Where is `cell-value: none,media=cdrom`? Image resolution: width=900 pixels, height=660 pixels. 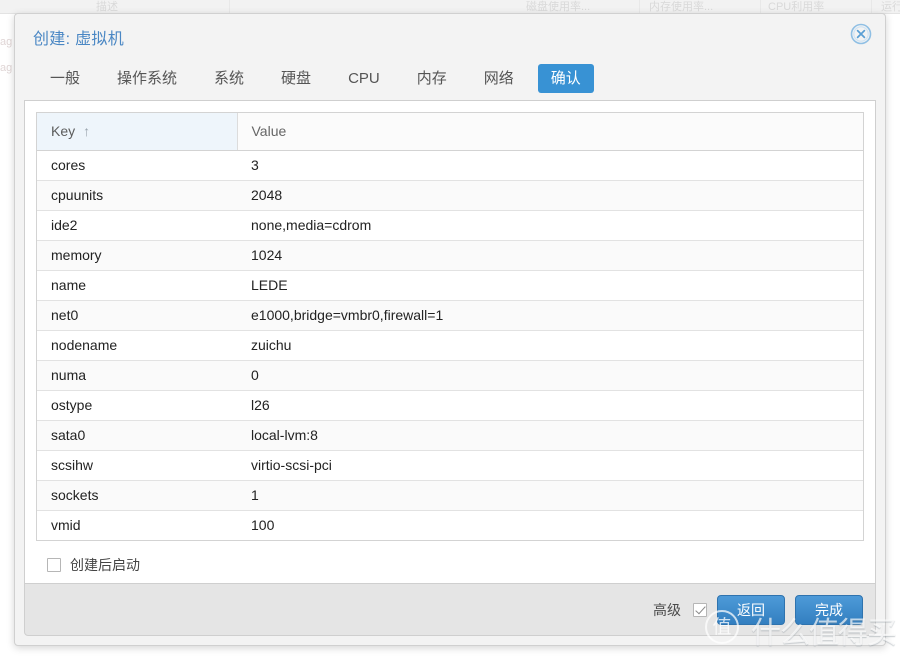
cell-value: none,media=cdrom is located at coordinates (550, 225).